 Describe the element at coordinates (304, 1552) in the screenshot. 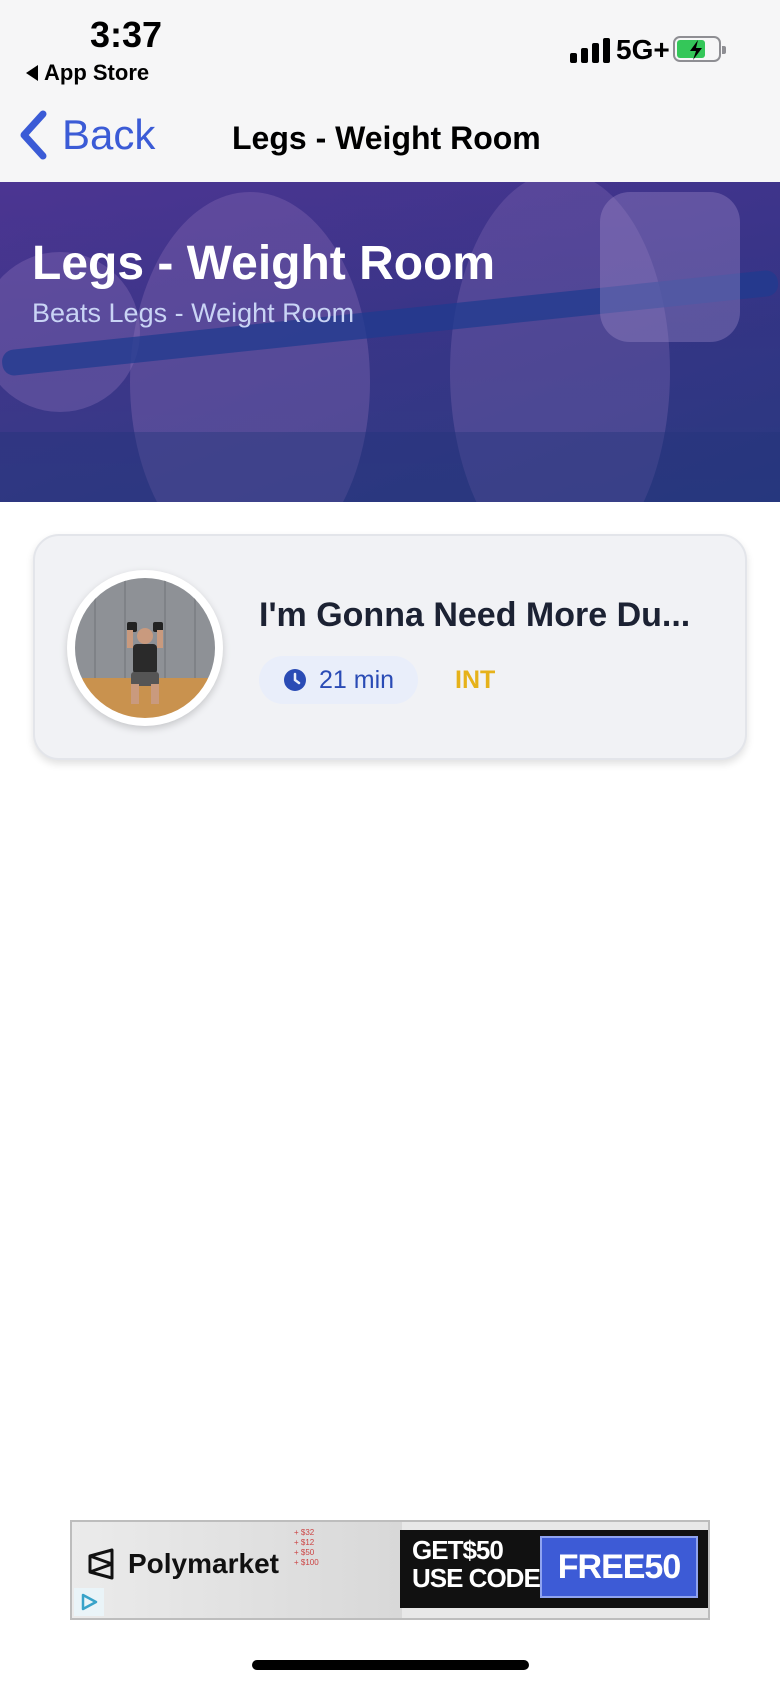

I see `ad-price: + $50` at that location.